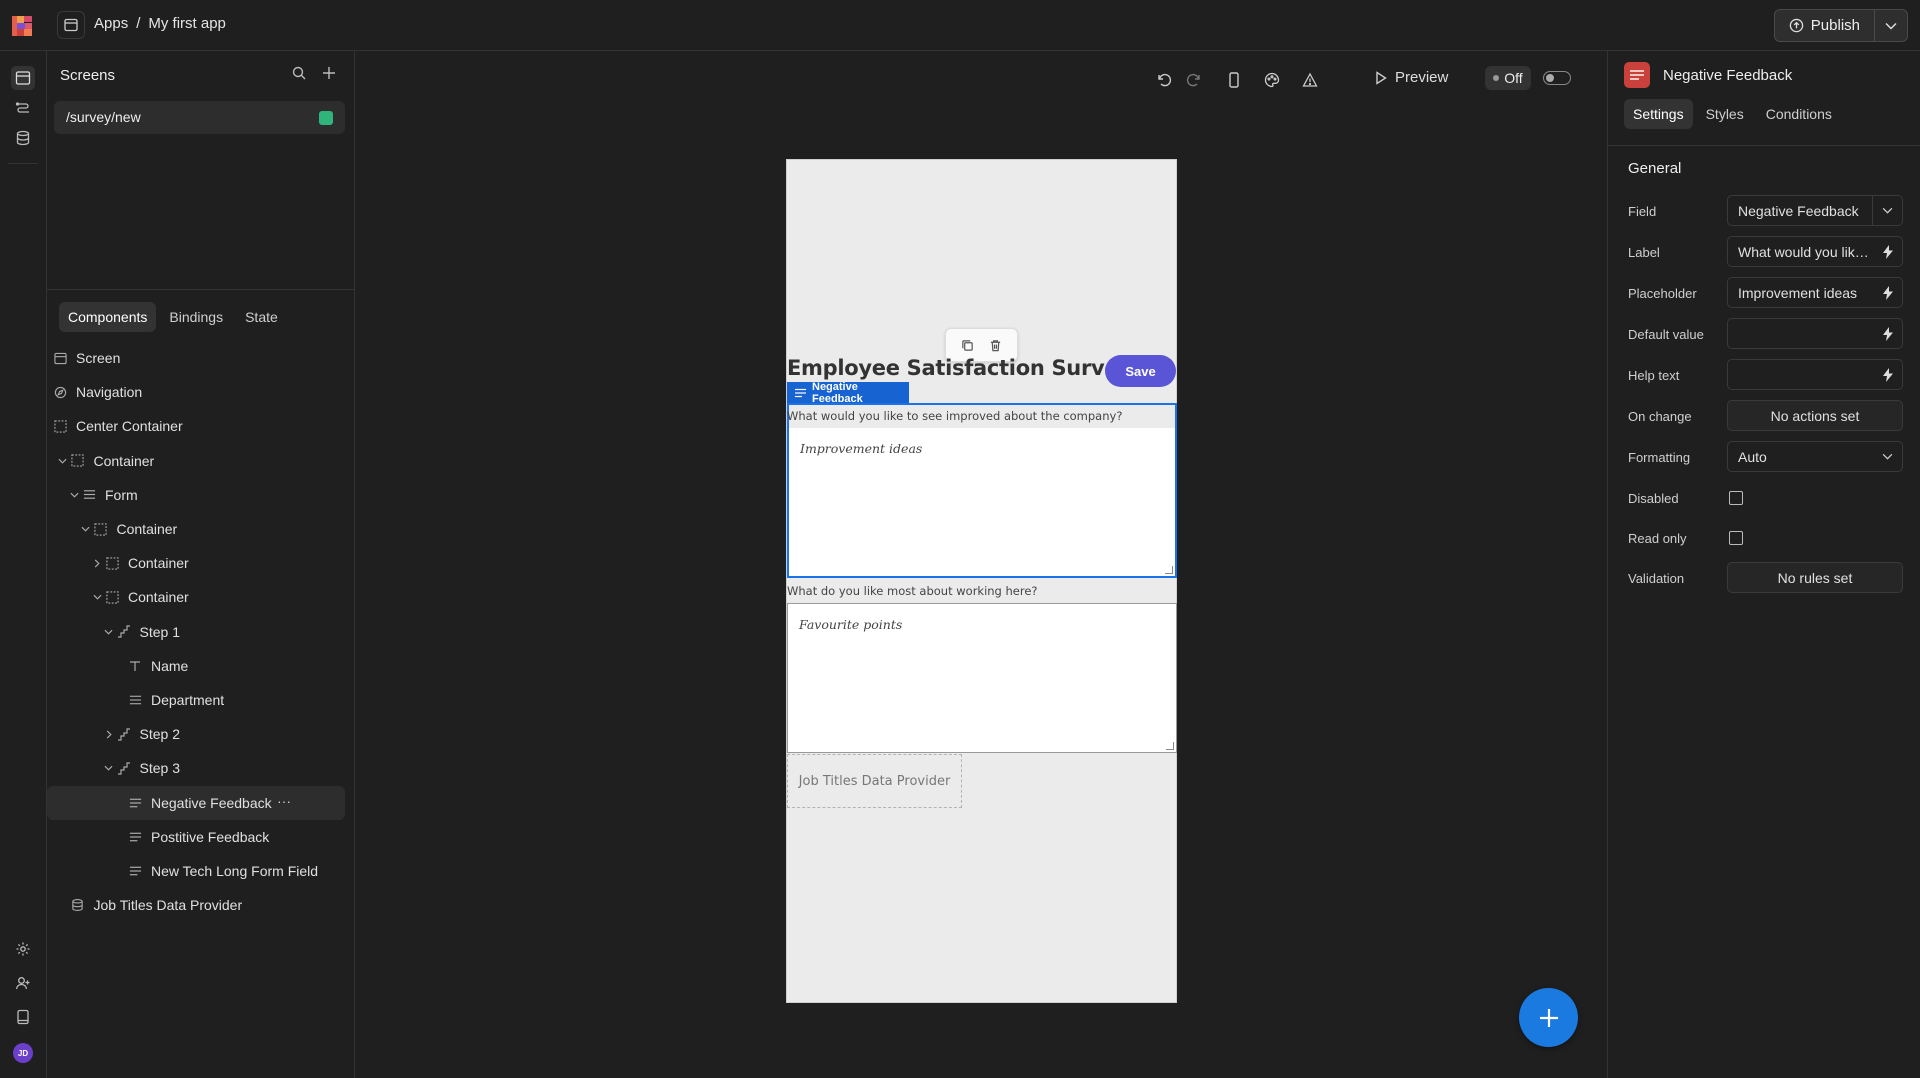  Describe the element at coordinates (197, 666) in the screenshot. I see `tree-item: Name` at that location.